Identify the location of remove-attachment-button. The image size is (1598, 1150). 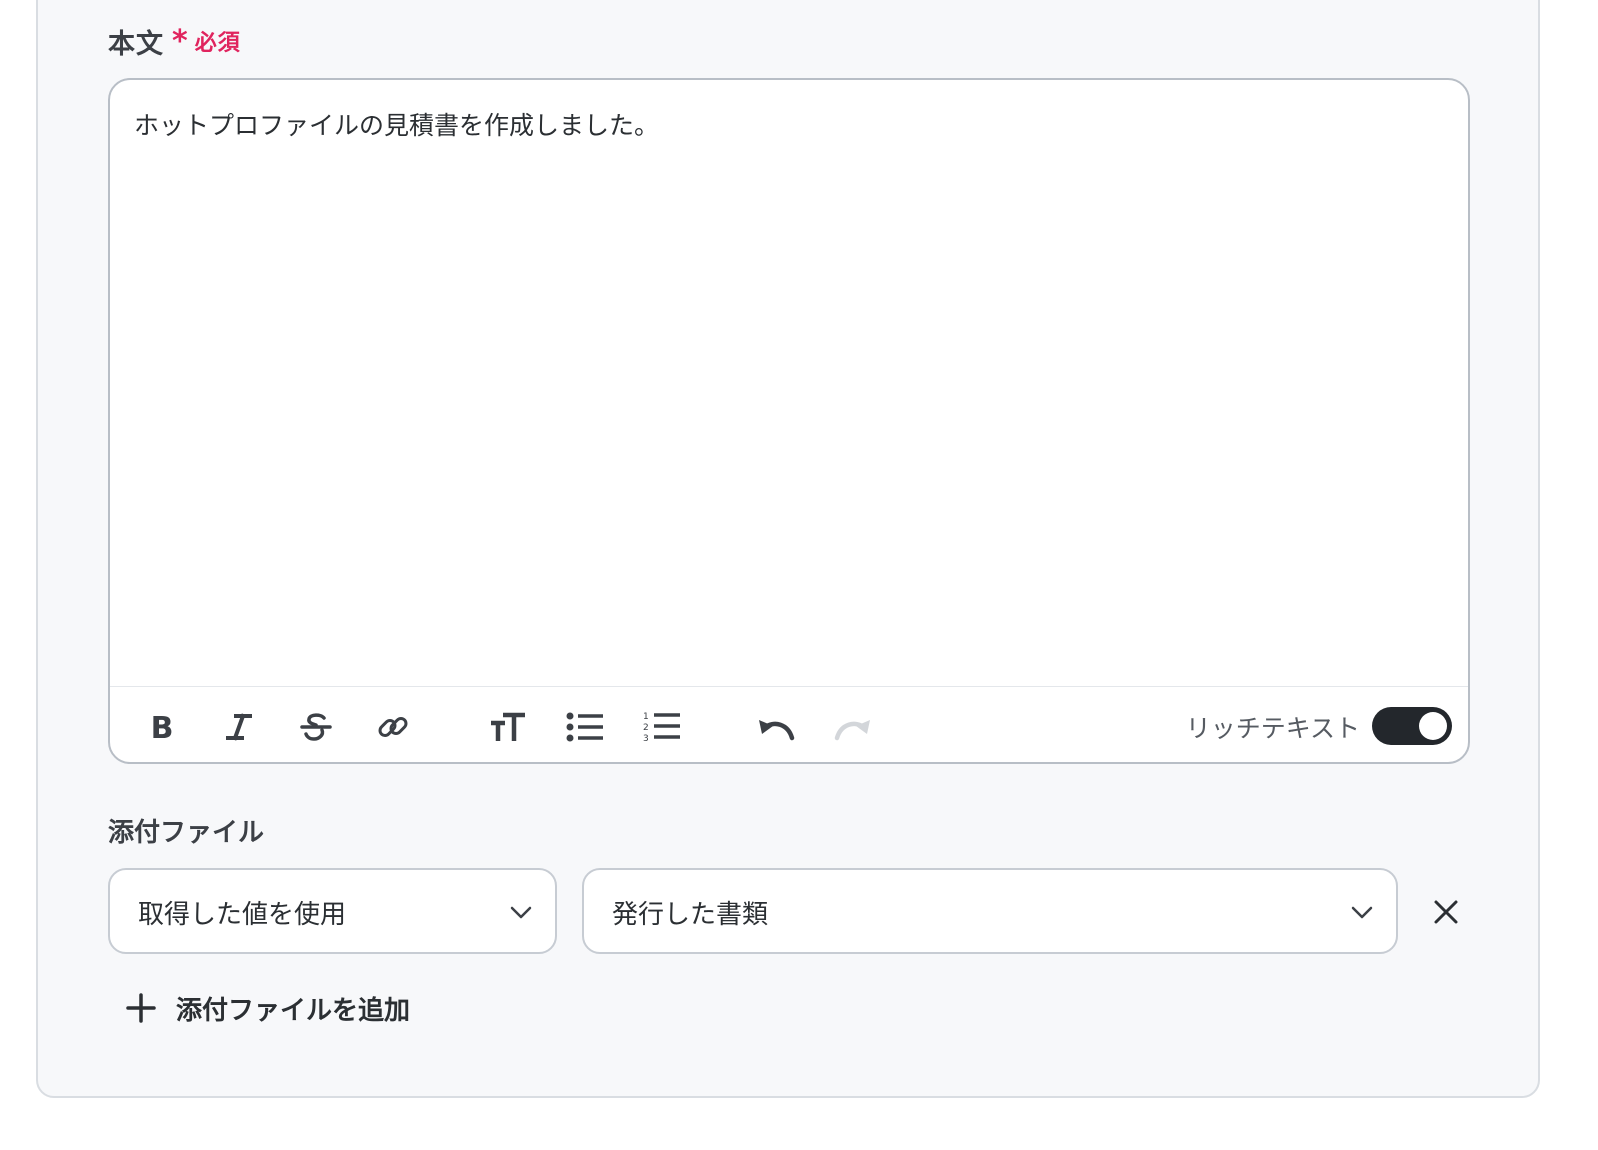
(1446, 912).